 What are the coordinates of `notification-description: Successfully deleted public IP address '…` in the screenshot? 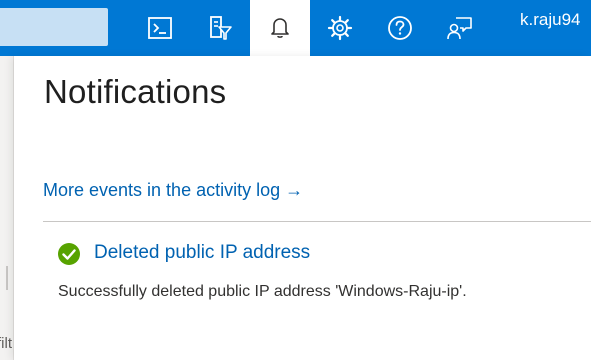 It's located at (262, 291).